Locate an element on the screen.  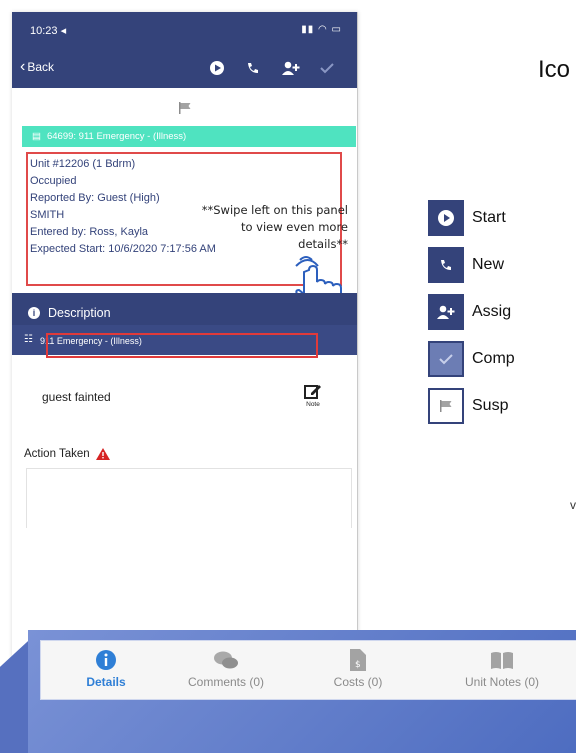
legend-complete: Comp is located at coordinates (471, 359).